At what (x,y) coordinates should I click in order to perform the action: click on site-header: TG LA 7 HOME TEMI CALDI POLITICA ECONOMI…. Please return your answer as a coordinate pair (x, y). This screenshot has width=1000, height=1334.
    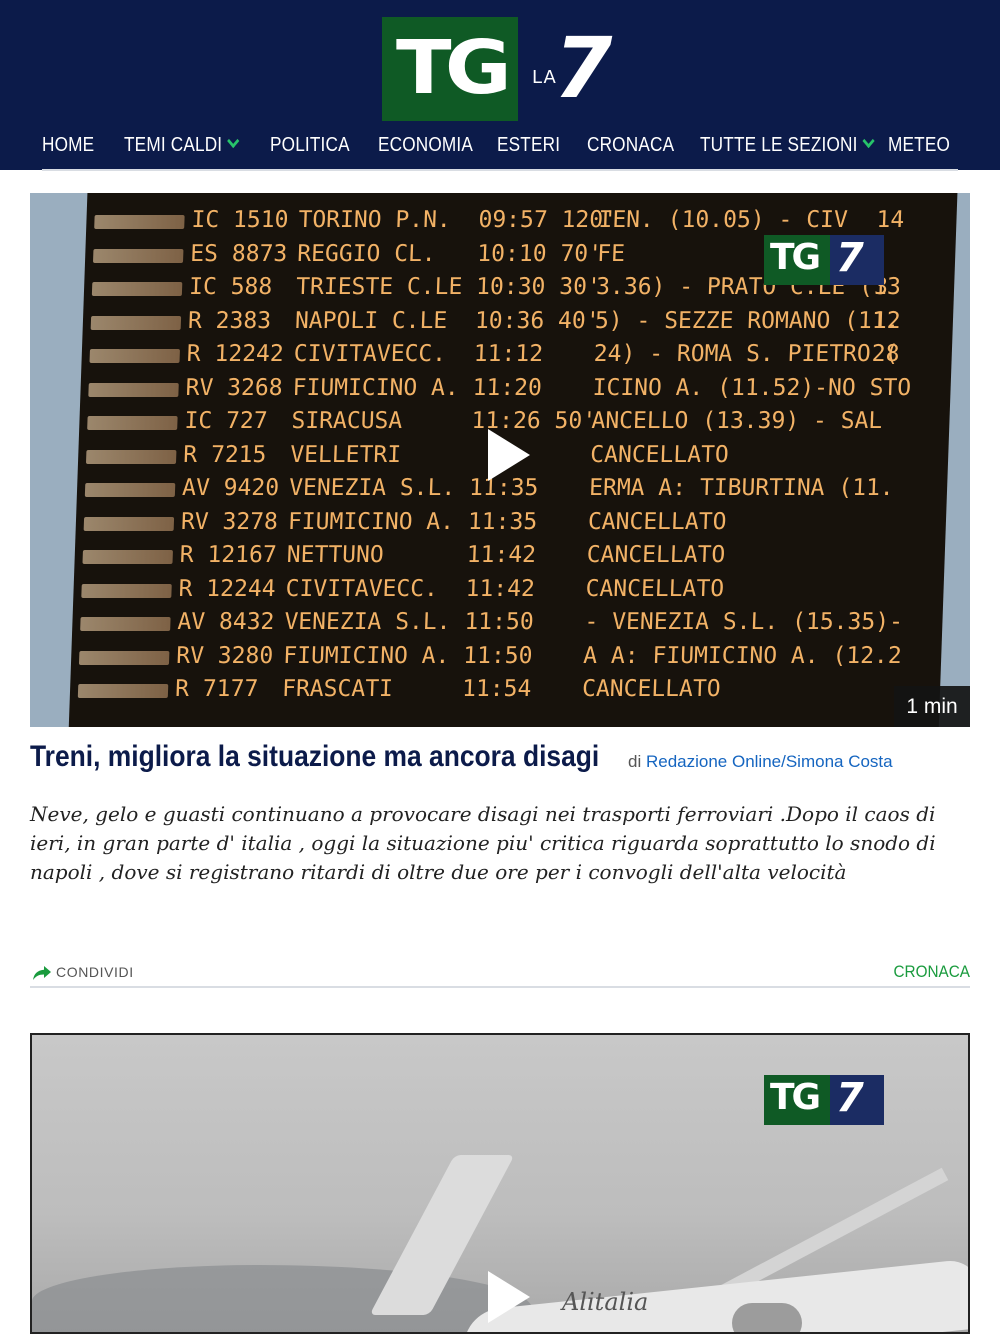
    Looking at the image, I should click on (500, 85).